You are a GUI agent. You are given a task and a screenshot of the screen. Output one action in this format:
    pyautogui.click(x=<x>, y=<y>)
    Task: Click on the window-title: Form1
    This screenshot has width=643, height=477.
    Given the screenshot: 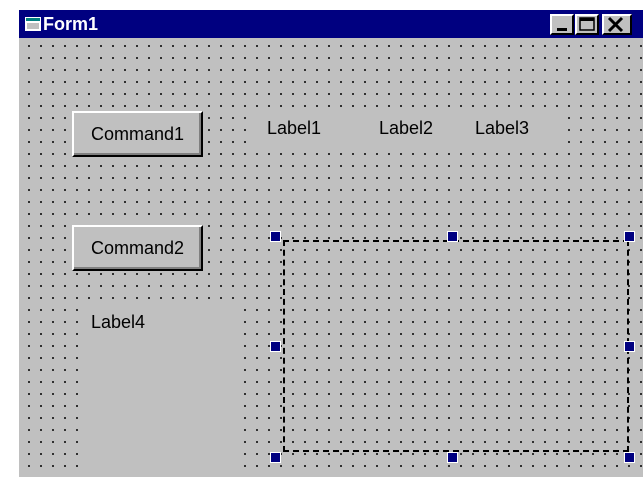 What is the action you would take?
    pyautogui.click(x=71, y=24)
    